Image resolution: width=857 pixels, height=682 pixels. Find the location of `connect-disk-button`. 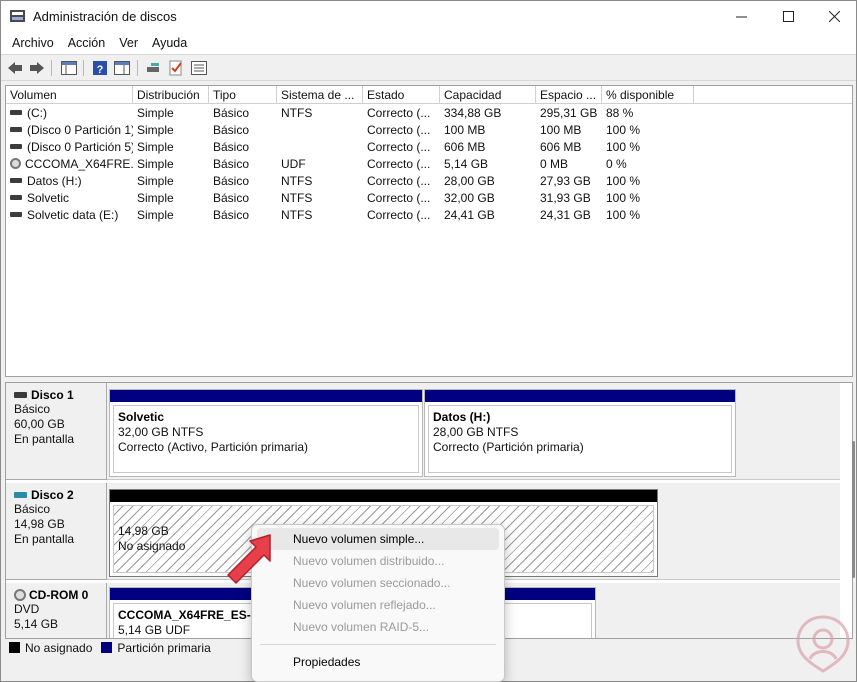

connect-disk-button is located at coordinates (154, 68).